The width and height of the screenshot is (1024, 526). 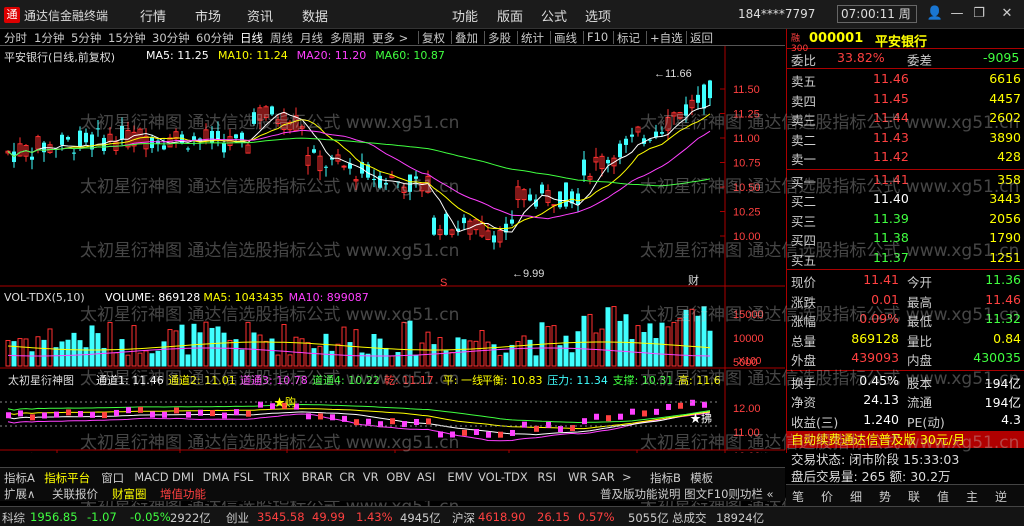 What do you see at coordinates (891, 78) in the screenshot?
I see `ask-price: 11.46` at bounding box center [891, 78].